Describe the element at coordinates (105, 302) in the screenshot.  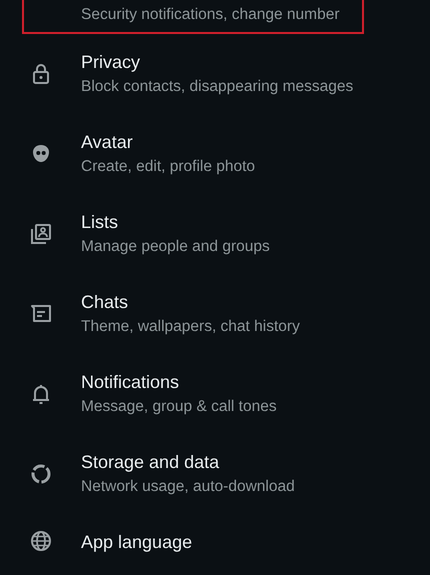
I see `item-title: Chats` at that location.